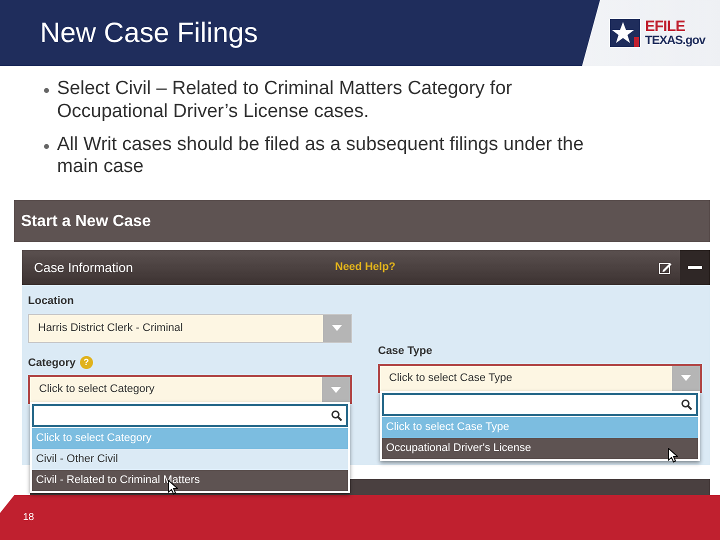  Describe the element at coordinates (675, 41) in the screenshot. I see `logo-text: TEXAS.gov` at that location.